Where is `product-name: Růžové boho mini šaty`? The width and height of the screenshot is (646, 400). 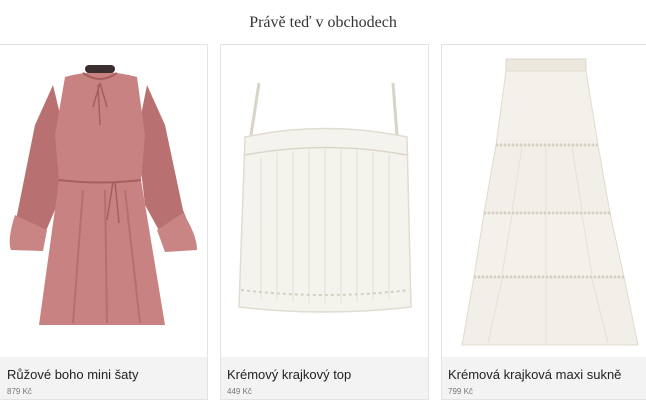 product-name: Růžové boho mini šaty is located at coordinates (73, 374).